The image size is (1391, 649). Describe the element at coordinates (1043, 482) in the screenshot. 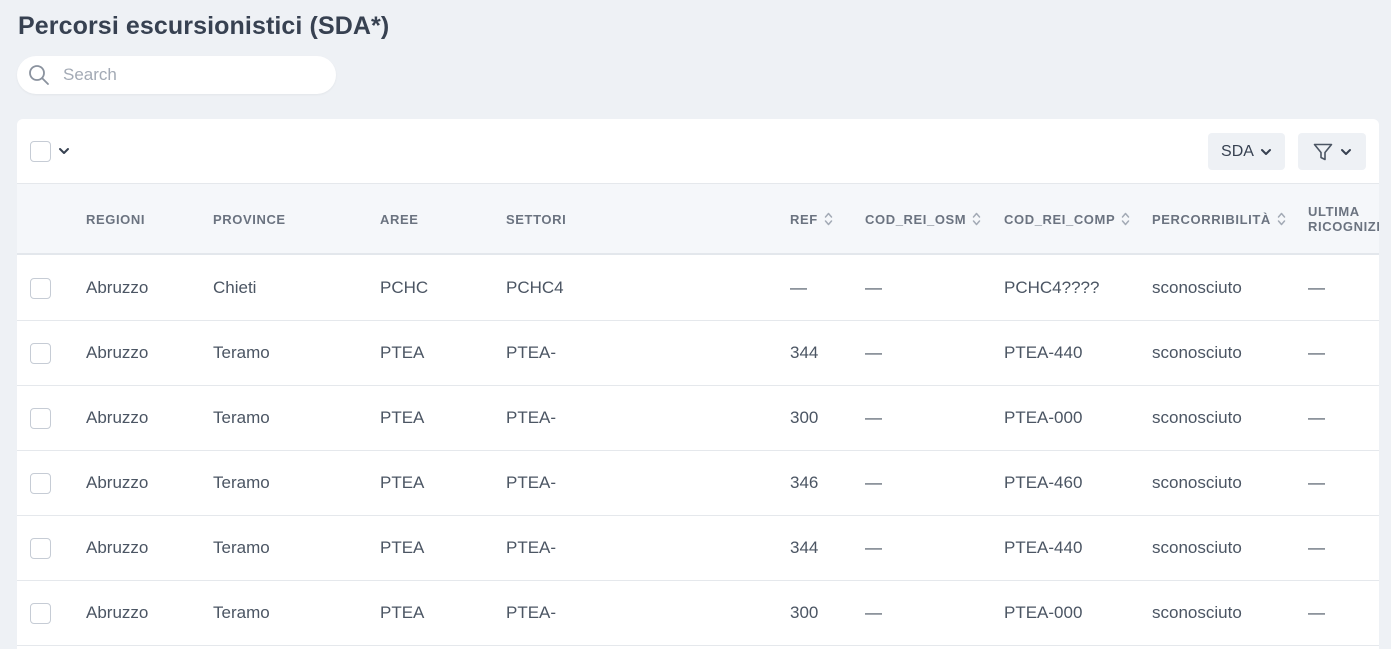

I see `cell-cod-rei-comp: PTEA-460` at that location.